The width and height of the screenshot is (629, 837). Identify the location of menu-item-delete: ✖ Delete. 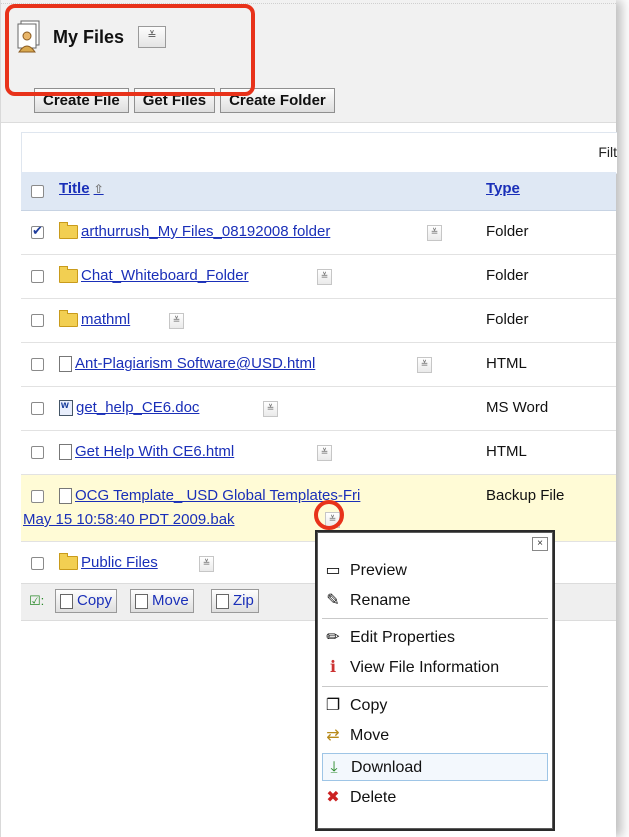
(435, 798).